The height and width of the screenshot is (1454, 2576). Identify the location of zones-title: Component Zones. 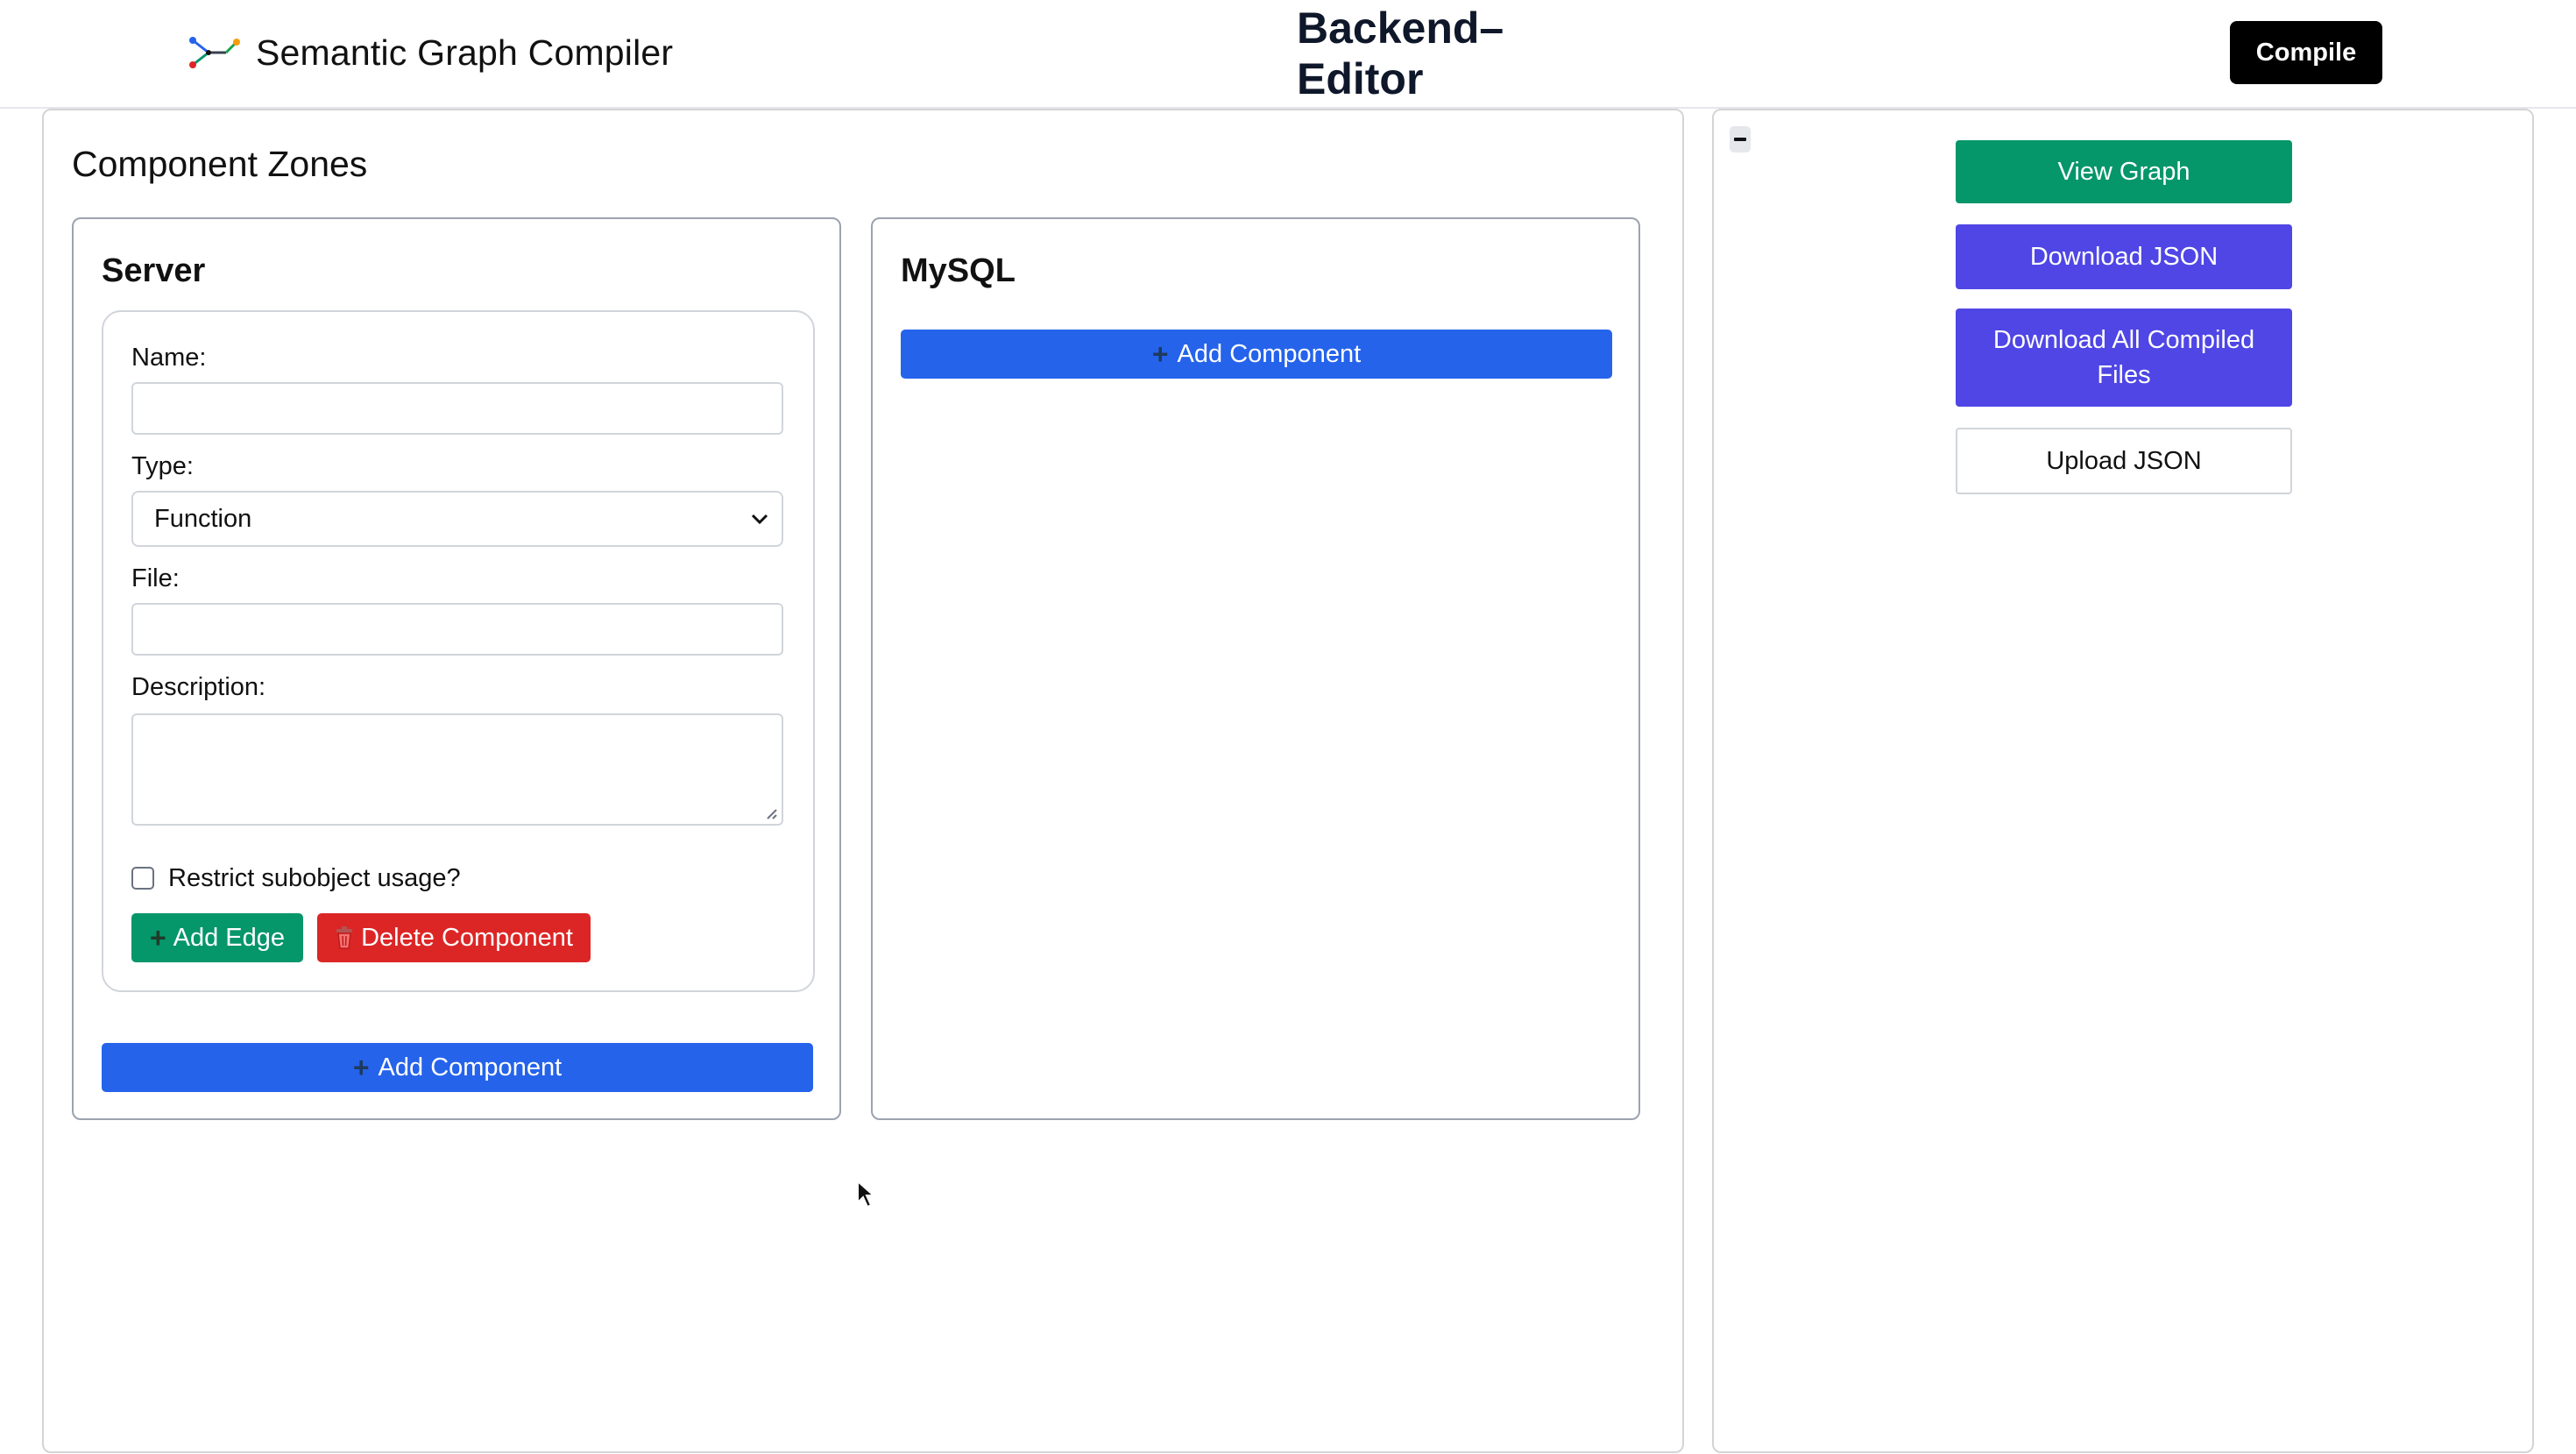
(220, 164).